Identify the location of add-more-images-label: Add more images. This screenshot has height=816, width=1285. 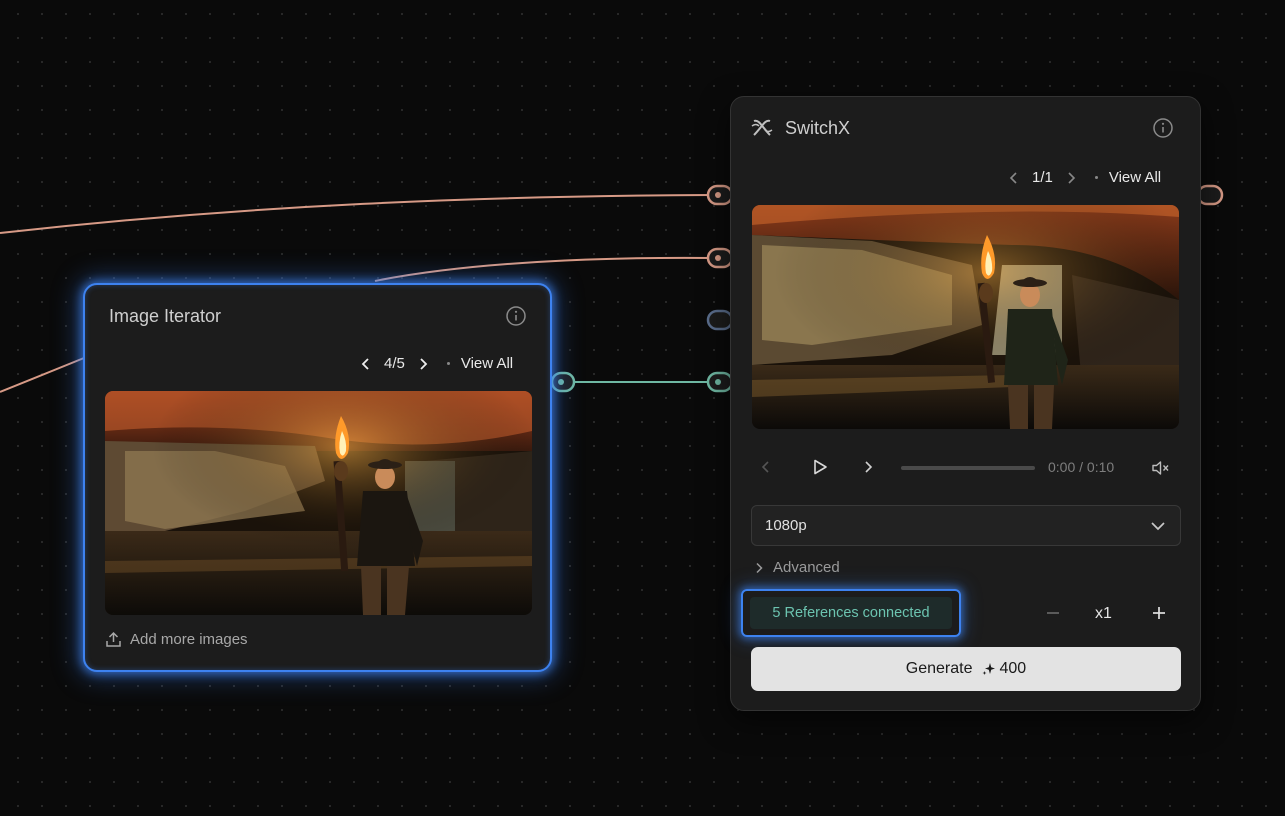
(189, 639).